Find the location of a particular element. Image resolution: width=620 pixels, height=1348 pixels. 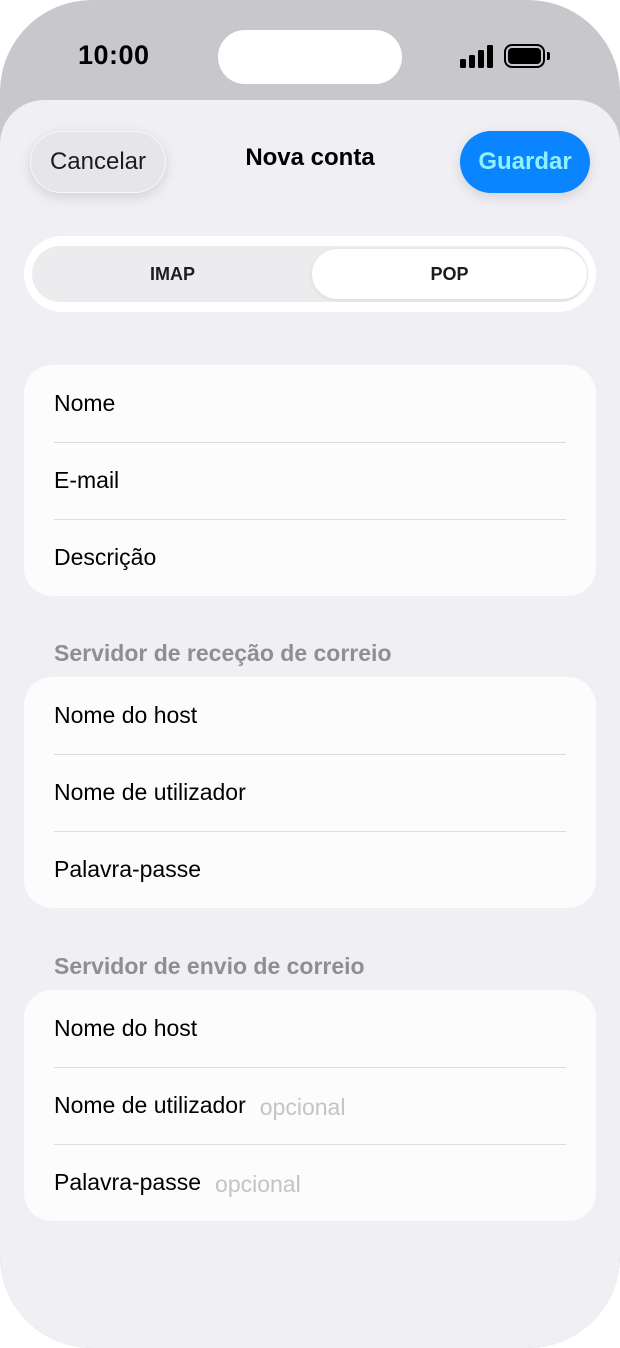

dynamic-island is located at coordinates (310, 57).